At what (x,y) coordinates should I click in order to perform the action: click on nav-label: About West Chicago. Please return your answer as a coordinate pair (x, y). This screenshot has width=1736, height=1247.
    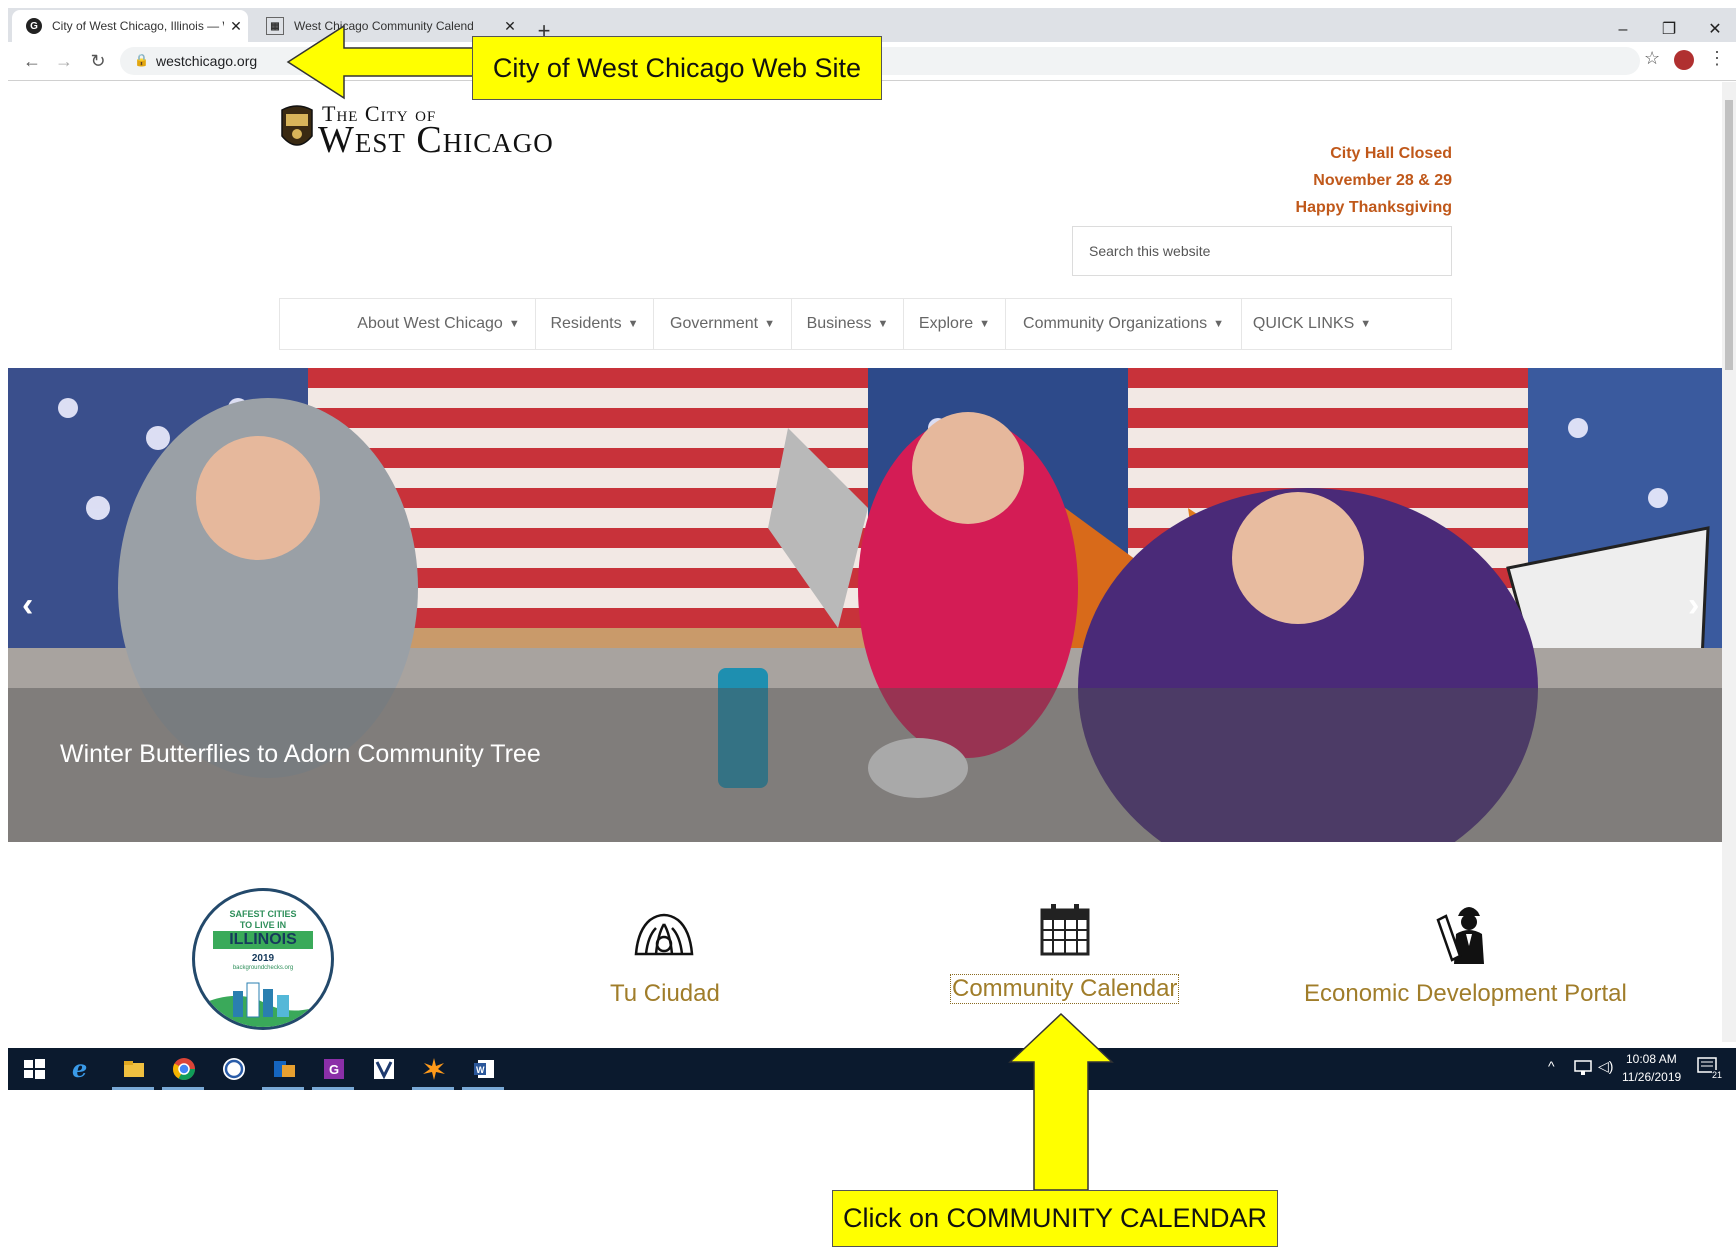
    Looking at the image, I should click on (430, 323).